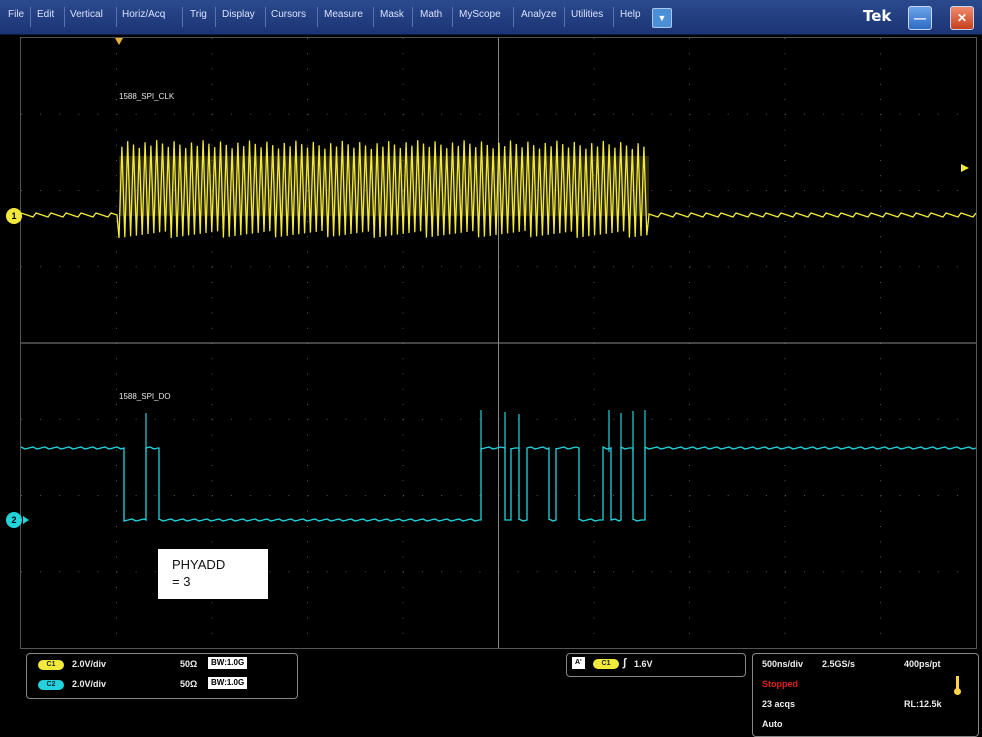  What do you see at coordinates (228, 663) in the screenshot?
I see `ch1-bandwidth: BW:1.0G` at bounding box center [228, 663].